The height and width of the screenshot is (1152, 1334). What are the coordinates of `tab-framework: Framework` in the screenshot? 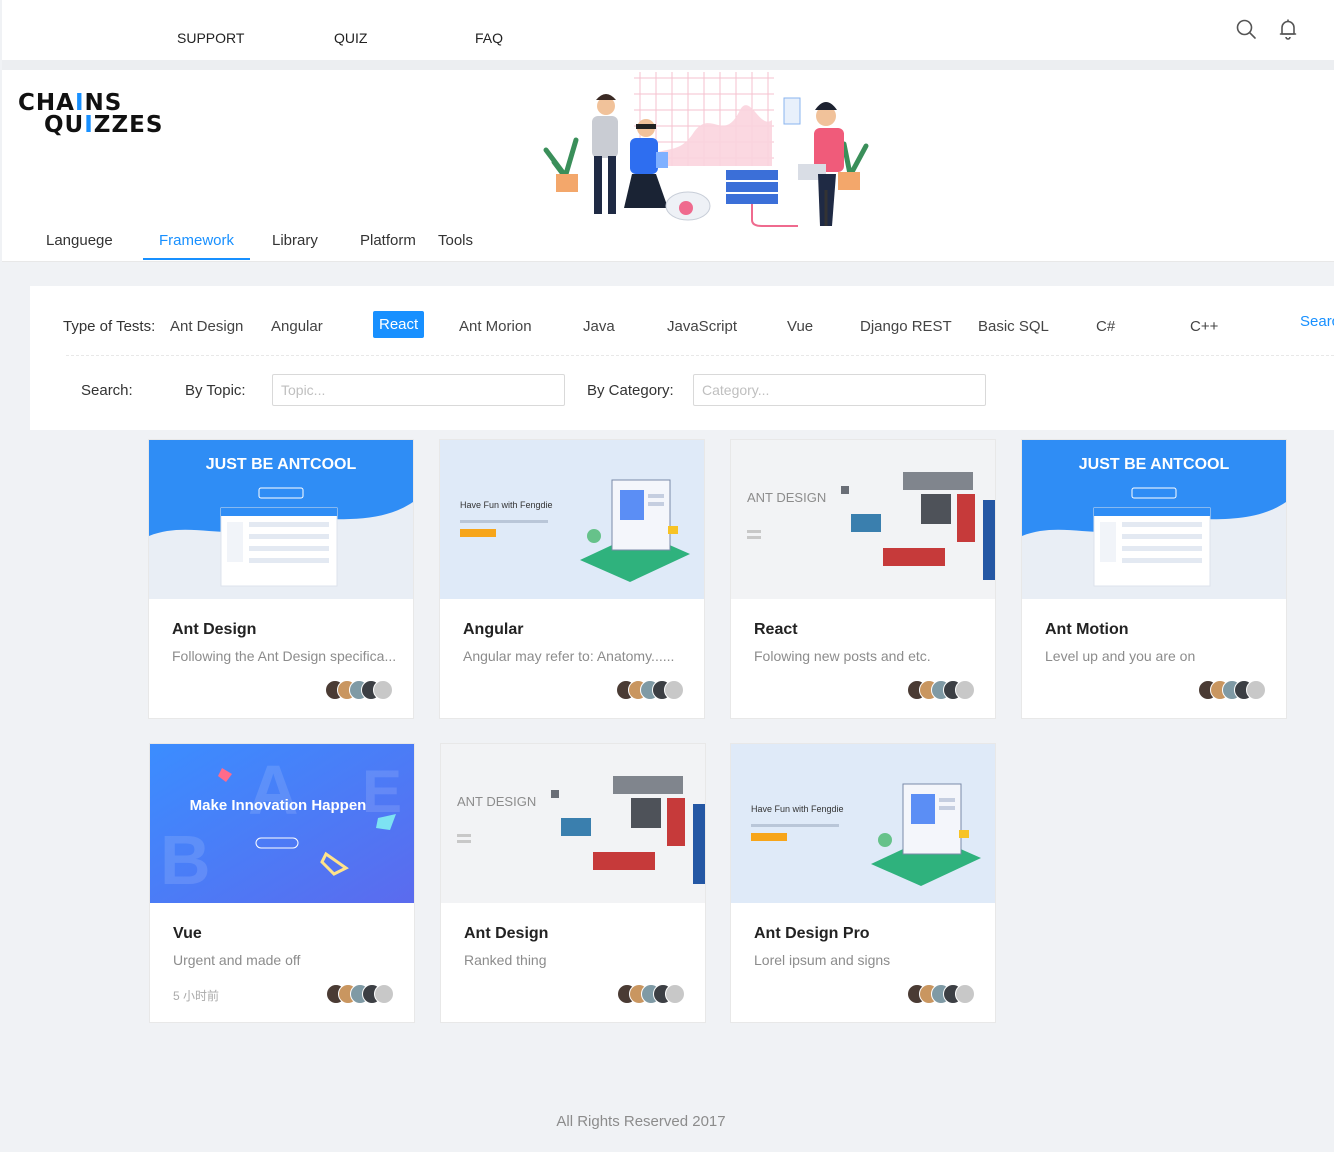 It's located at (196, 240).